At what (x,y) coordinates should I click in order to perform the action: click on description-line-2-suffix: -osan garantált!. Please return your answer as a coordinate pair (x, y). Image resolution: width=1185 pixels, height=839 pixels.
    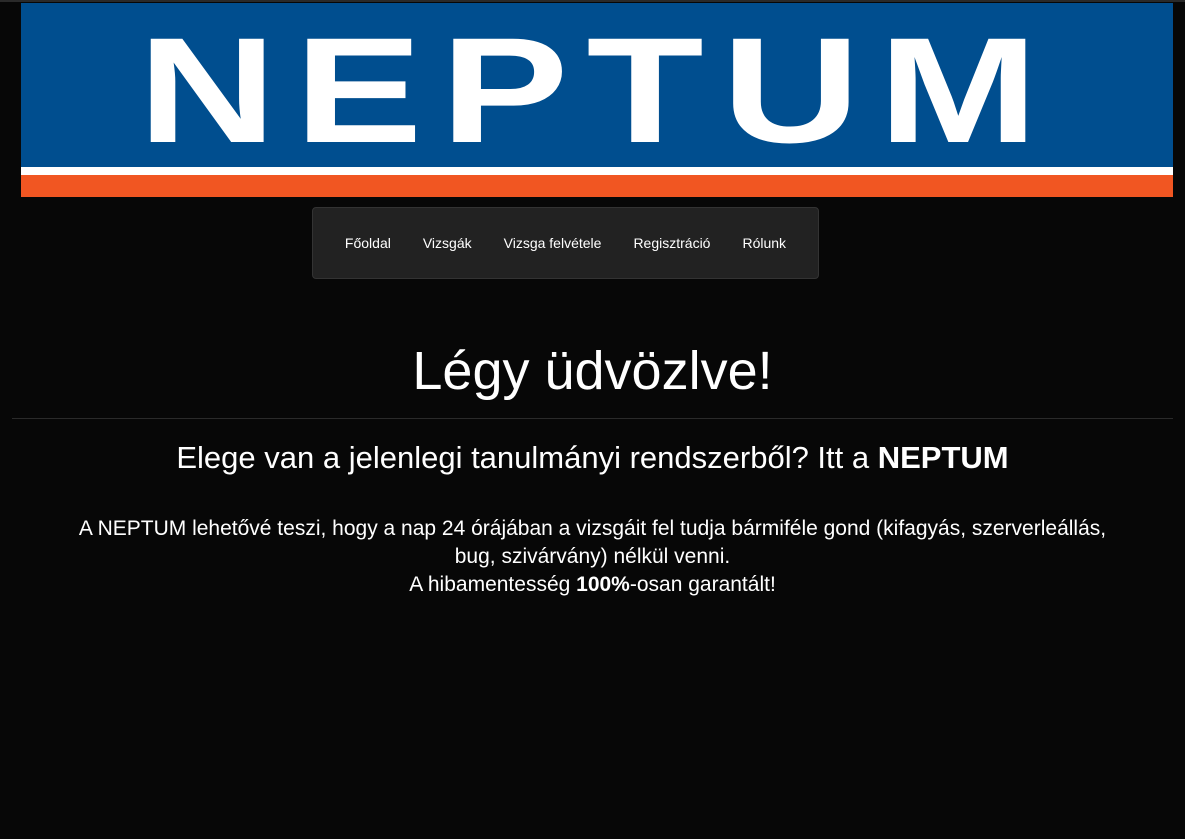
    Looking at the image, I should click on (702, 584).